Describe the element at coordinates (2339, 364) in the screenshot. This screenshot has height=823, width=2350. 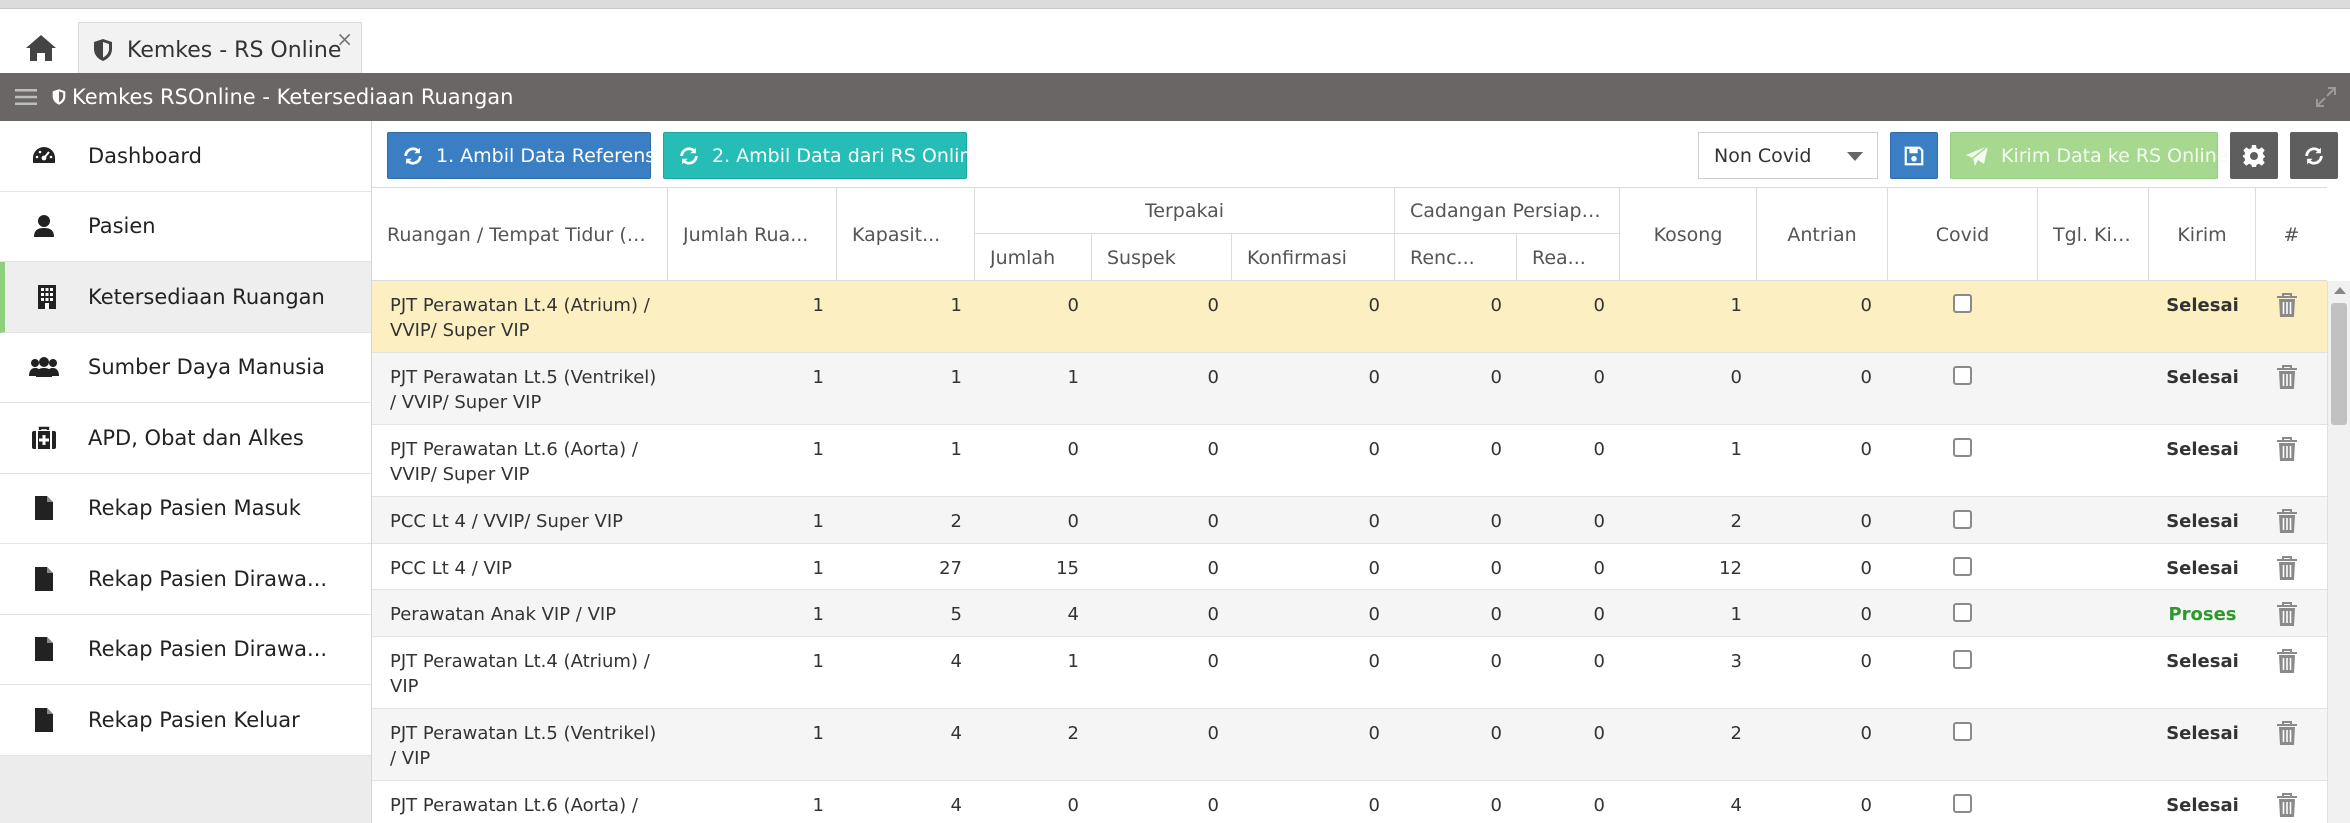
I see `scrollbar-thumb` at that location.